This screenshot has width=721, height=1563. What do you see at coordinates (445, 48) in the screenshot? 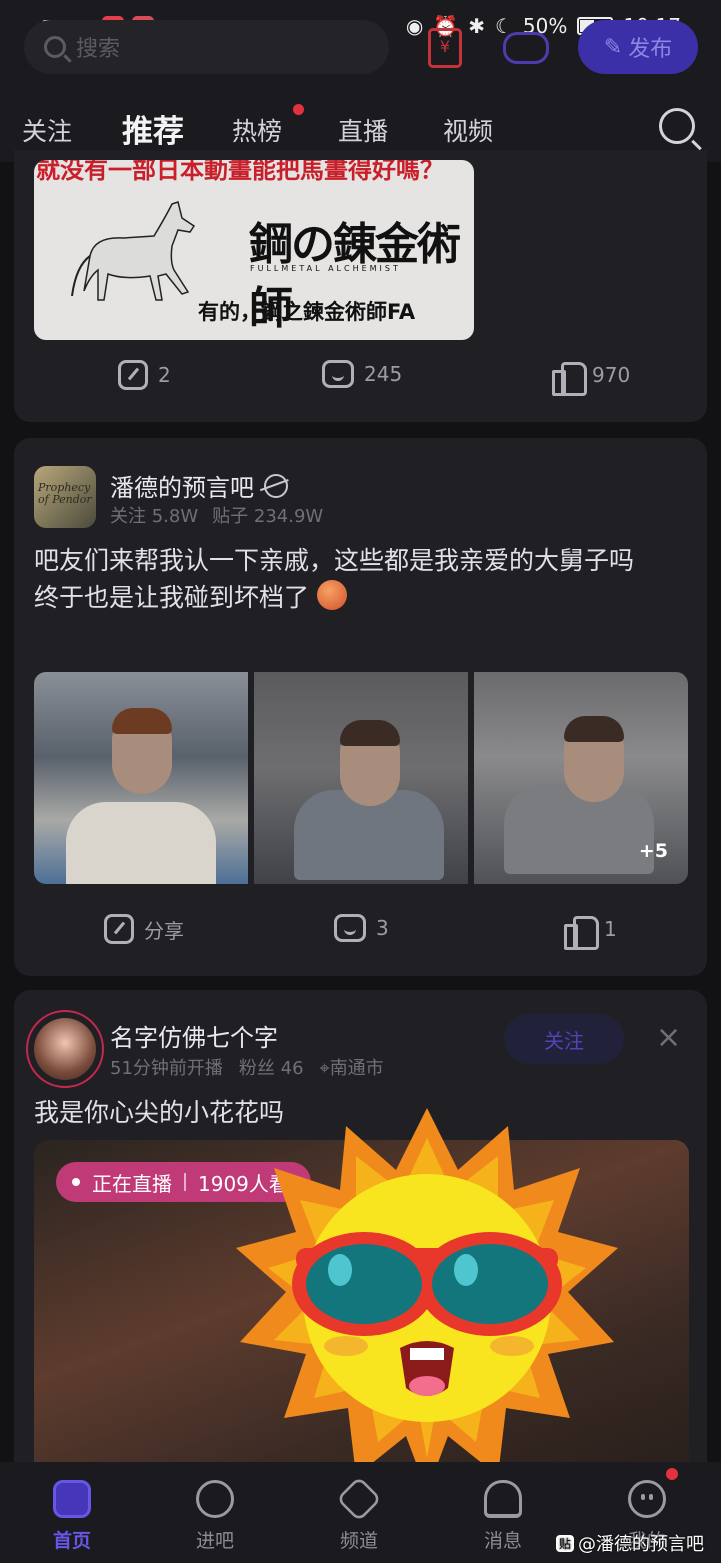
I see `wallet-icon: ¥` at bounding box center [445, 48].